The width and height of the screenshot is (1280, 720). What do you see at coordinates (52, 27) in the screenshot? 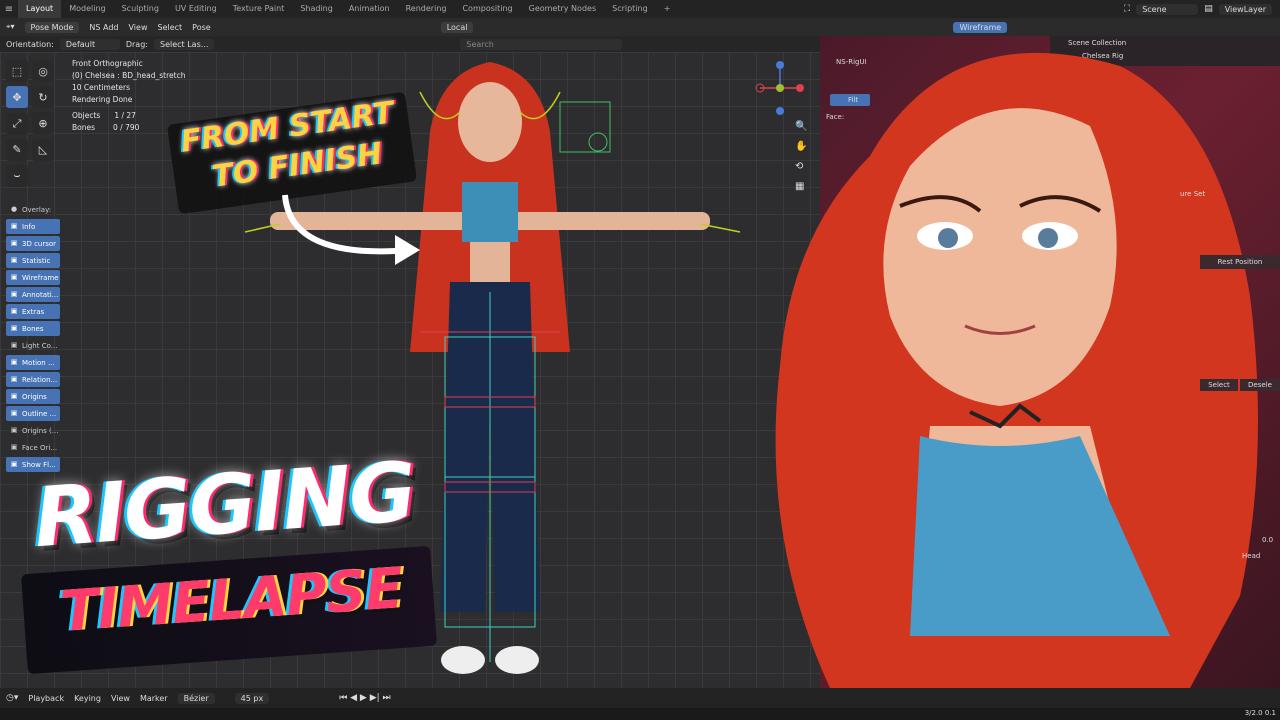
I see `mode-selector: Pose Mode` at bounding box center [52, 27].